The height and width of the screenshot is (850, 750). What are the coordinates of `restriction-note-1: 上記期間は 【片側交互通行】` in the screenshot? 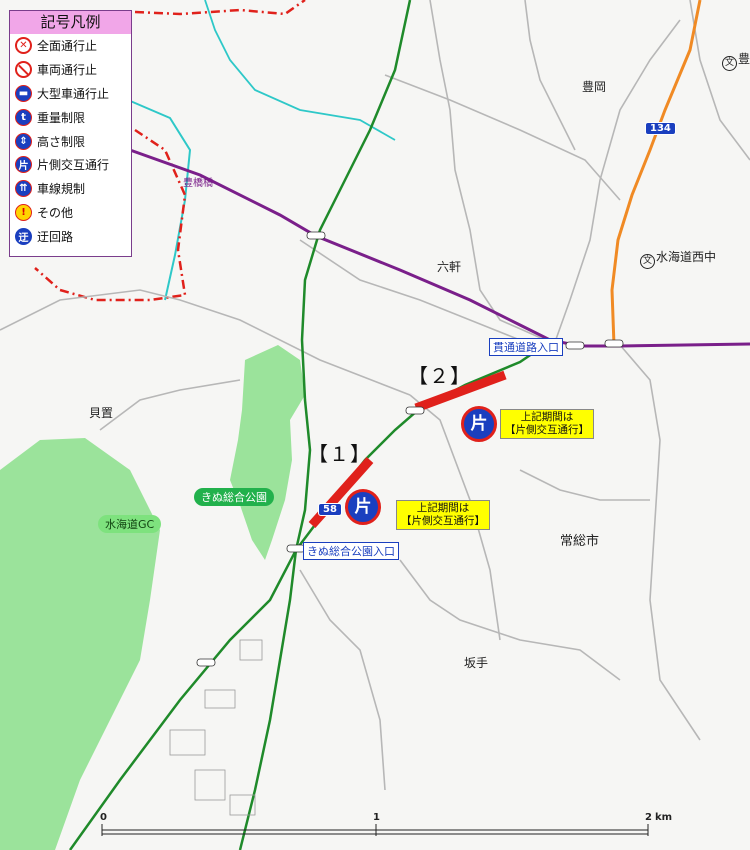 It's located at (443, 515).